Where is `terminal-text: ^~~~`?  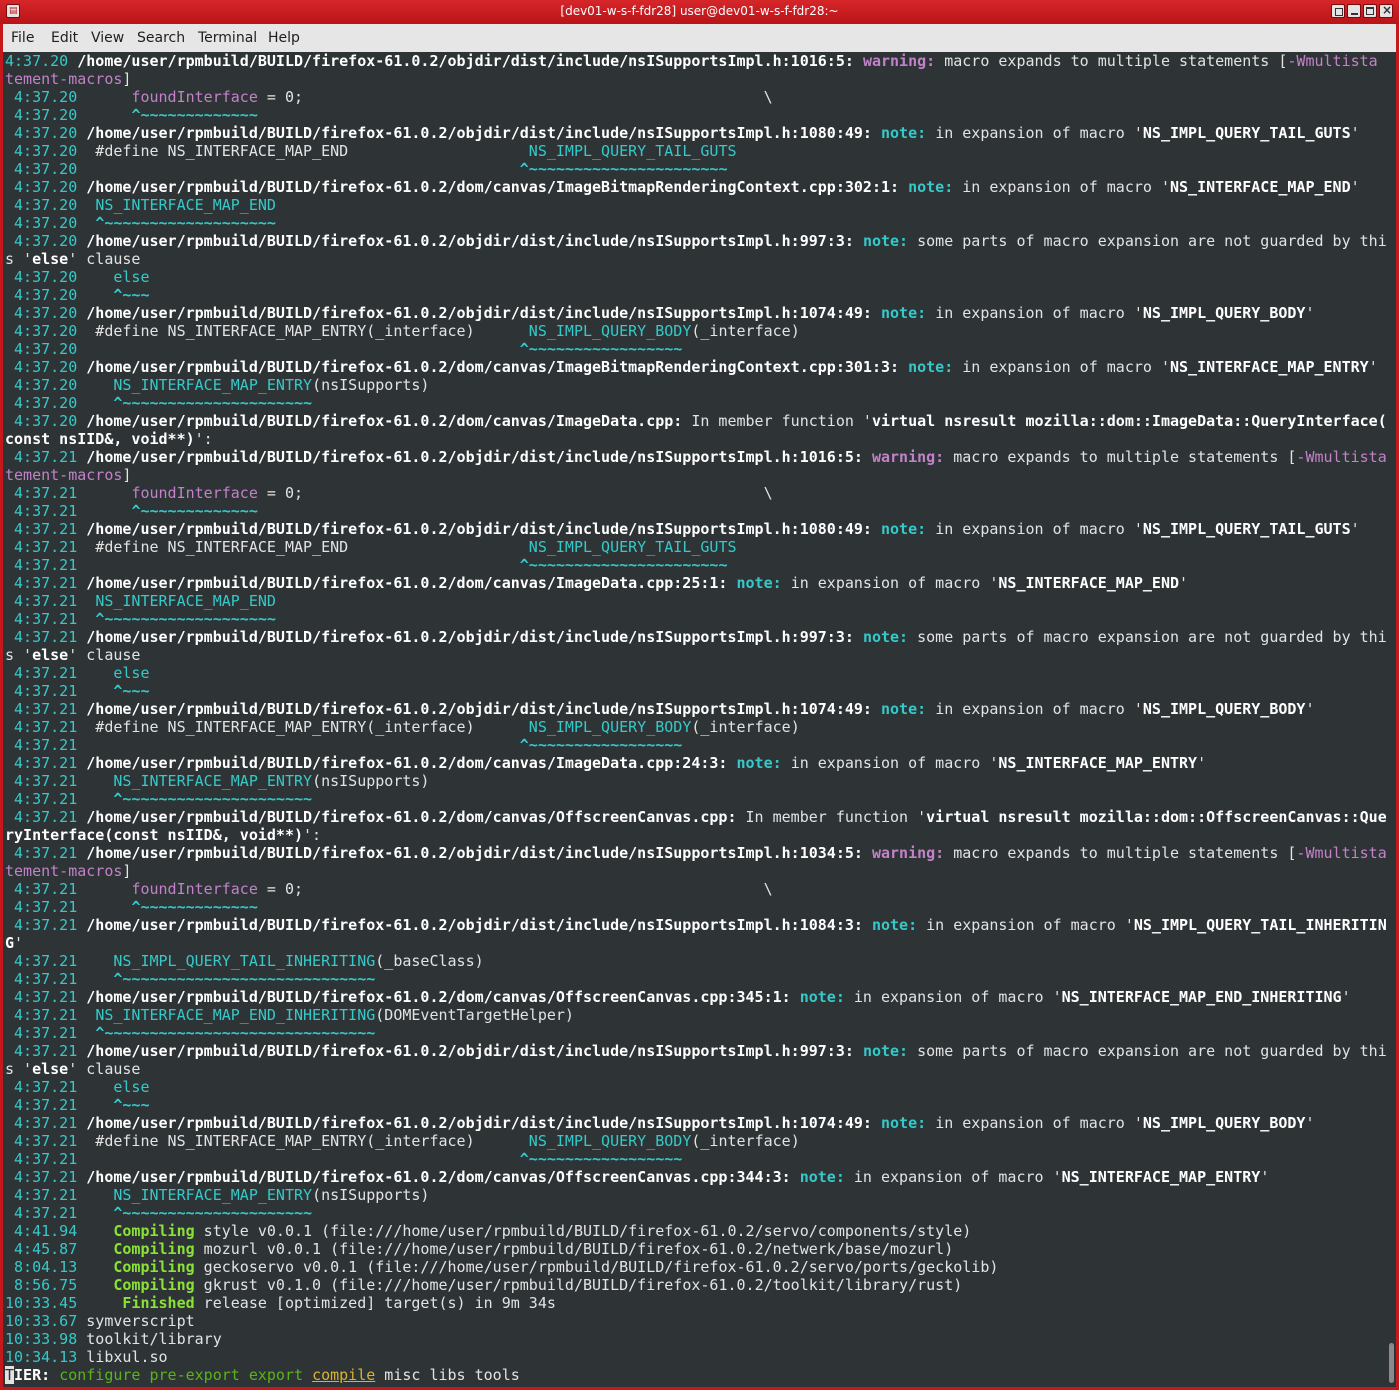 terminal-text: ^~~~ is located at coordinates (131, 295).